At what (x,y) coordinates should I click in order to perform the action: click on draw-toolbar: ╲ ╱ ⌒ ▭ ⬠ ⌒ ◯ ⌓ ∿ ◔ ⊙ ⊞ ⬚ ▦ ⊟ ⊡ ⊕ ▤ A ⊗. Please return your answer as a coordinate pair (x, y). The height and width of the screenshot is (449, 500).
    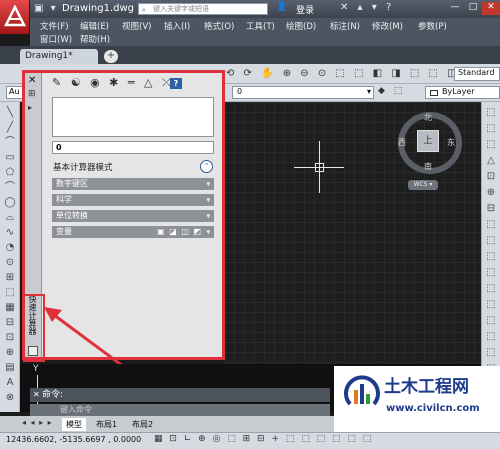
    Looking at the image, I should click on (10, 257).